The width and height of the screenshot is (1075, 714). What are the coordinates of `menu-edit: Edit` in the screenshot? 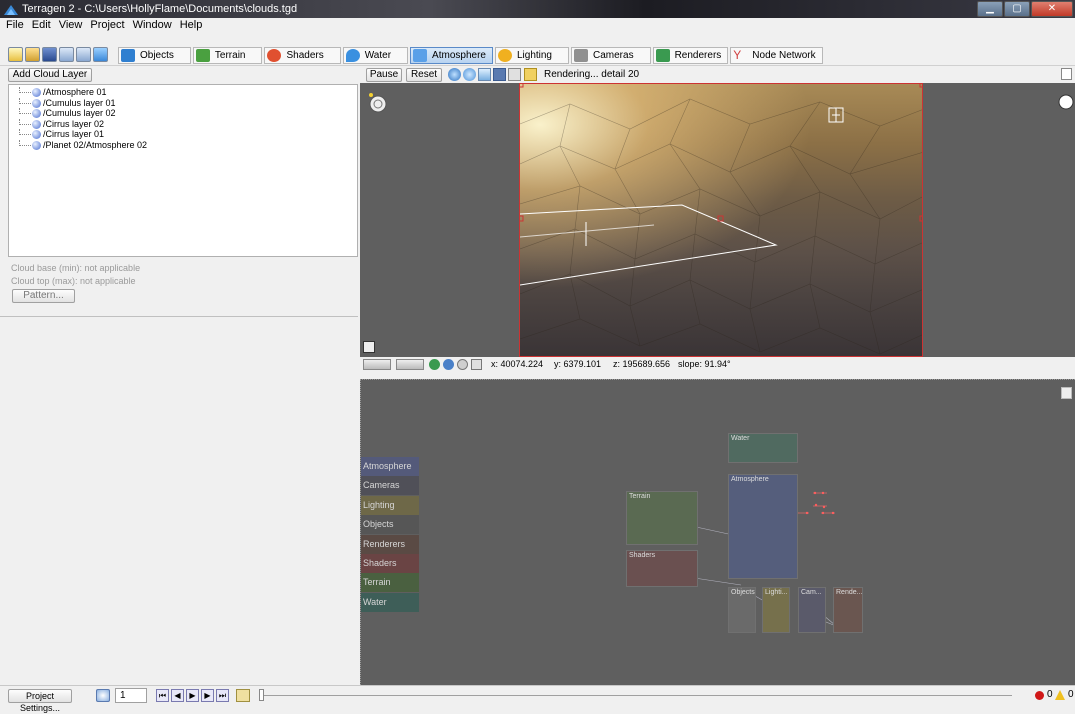 It's located at (41, 25).